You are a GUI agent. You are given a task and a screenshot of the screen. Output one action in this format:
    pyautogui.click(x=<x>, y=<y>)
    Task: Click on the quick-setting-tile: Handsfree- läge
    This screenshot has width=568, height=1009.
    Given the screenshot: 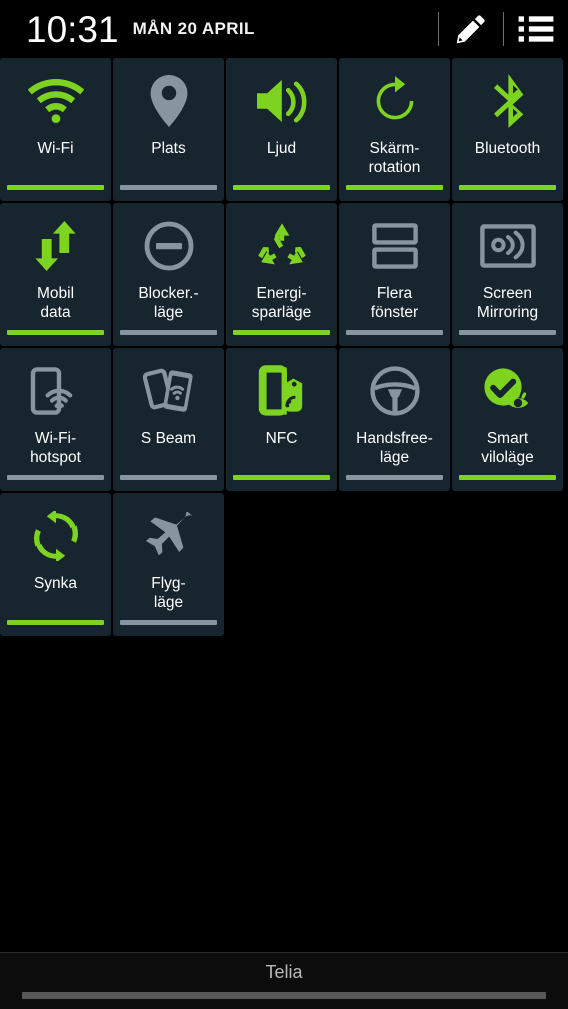 What is the action you would take?
    pyautogui.click(x=394, y=419)
    